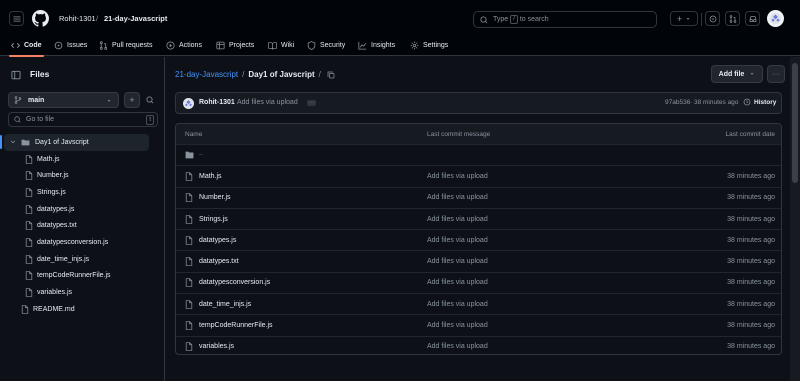  What do you see at coordinates (63, 100) in the screenshot?
I see `branch-selector: main` at bounding box center [63, 100].